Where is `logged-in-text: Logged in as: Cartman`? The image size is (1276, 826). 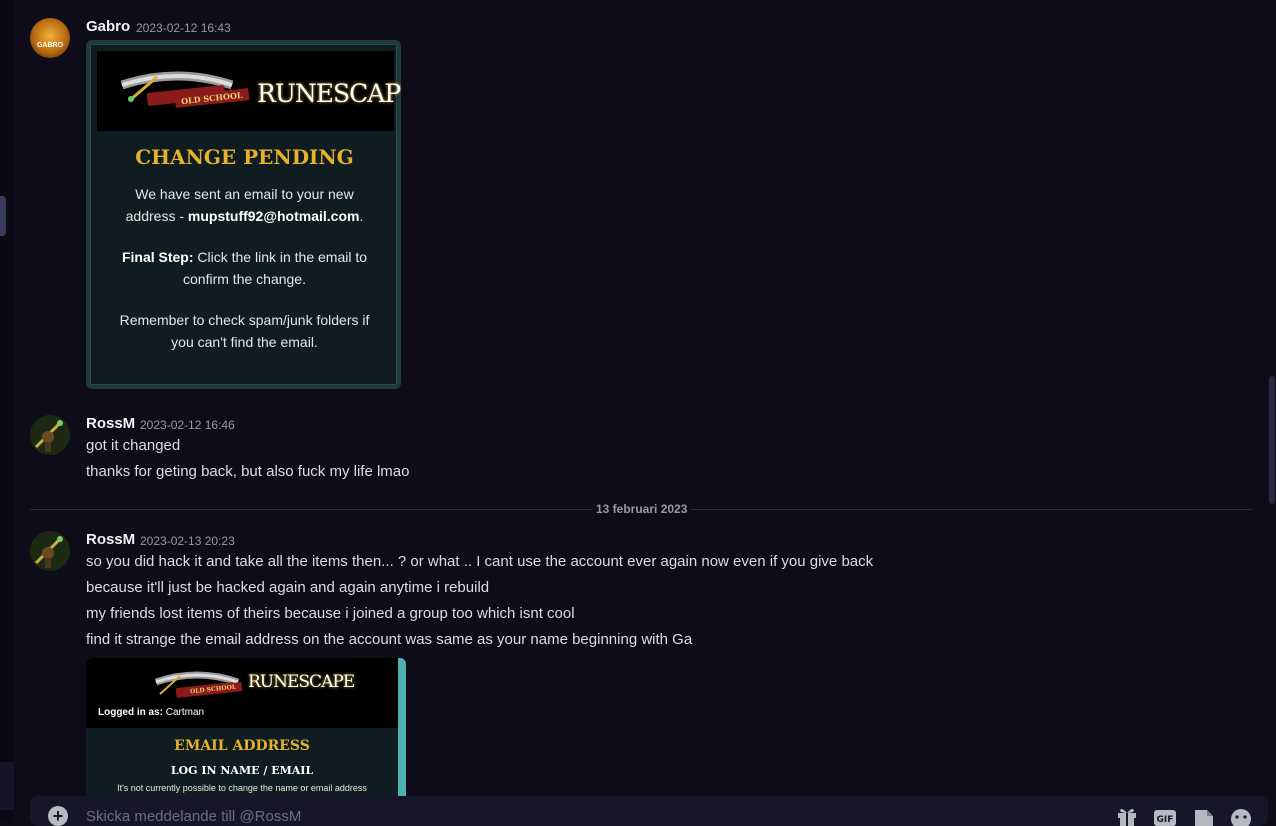
logged-in-text: Logged in as: Cartman is located at coordinates (151, 712).